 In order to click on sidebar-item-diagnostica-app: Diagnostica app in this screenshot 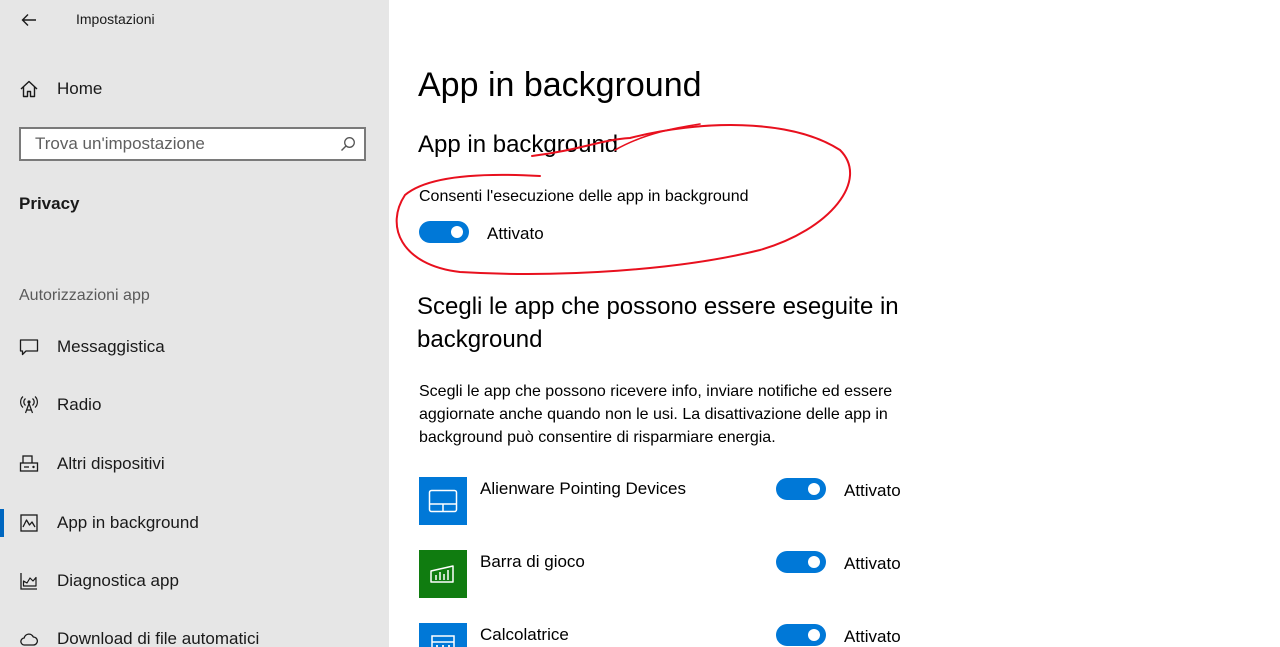, I will do `click(194, 581)`.